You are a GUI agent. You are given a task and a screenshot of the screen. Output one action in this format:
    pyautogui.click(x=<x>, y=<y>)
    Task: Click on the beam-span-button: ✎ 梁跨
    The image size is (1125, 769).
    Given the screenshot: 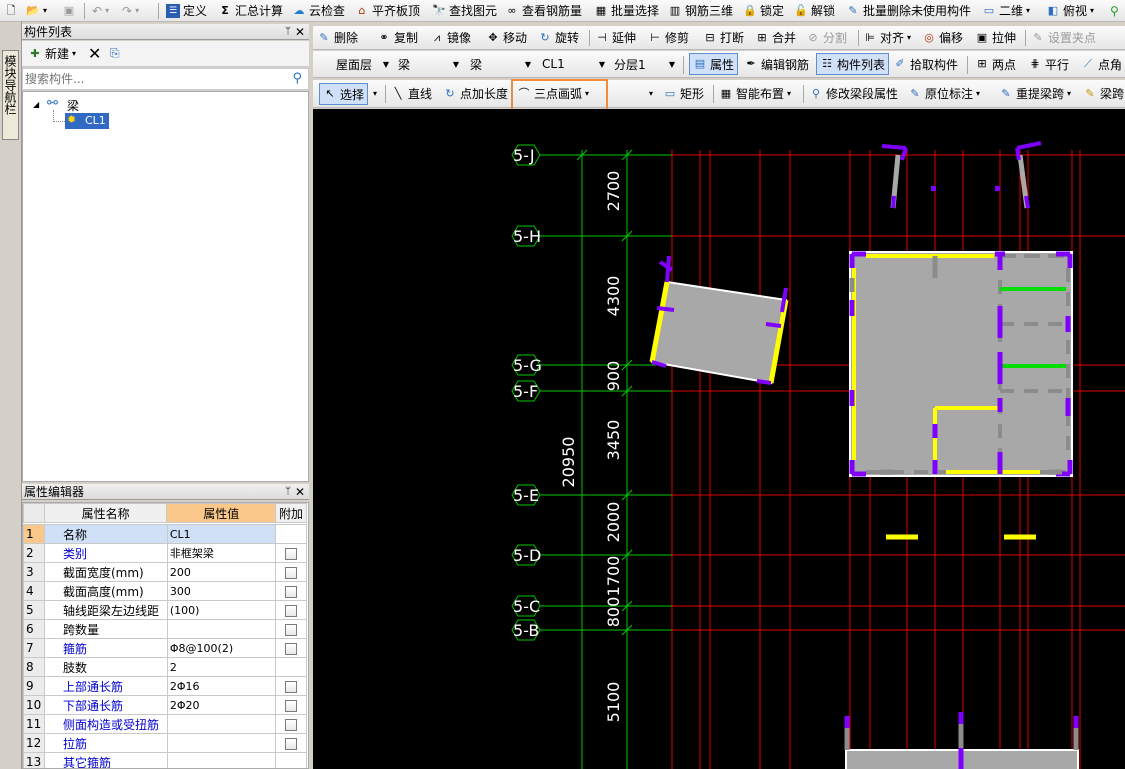 What is the action you would take?
    pyautogui.click(x=1103, y=93)
    